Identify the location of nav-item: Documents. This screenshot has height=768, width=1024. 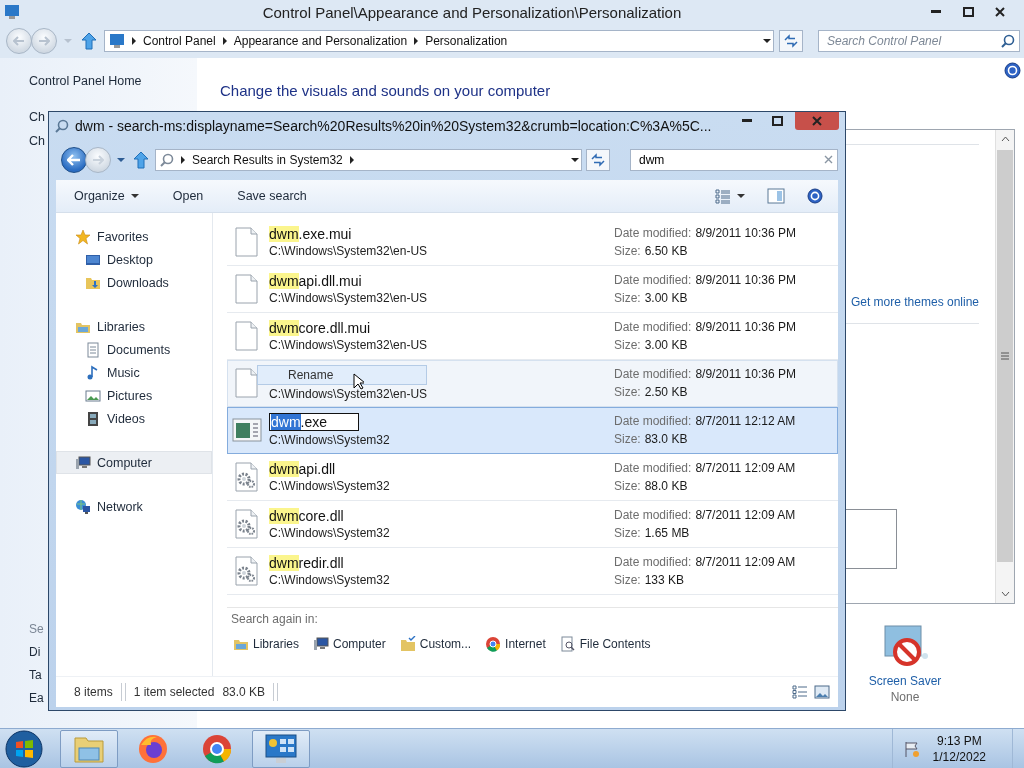
(134, 349).